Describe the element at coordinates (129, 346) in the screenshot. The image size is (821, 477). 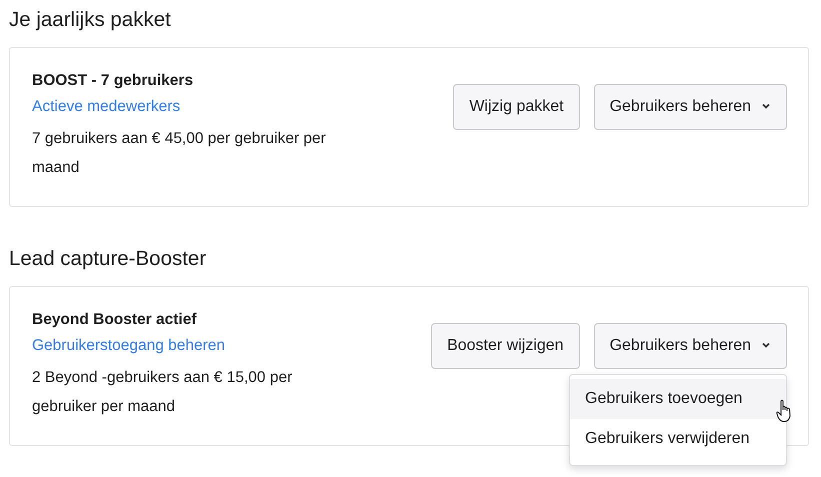
I see `manage-link: Gebruikerstoegang beheren` at that location.